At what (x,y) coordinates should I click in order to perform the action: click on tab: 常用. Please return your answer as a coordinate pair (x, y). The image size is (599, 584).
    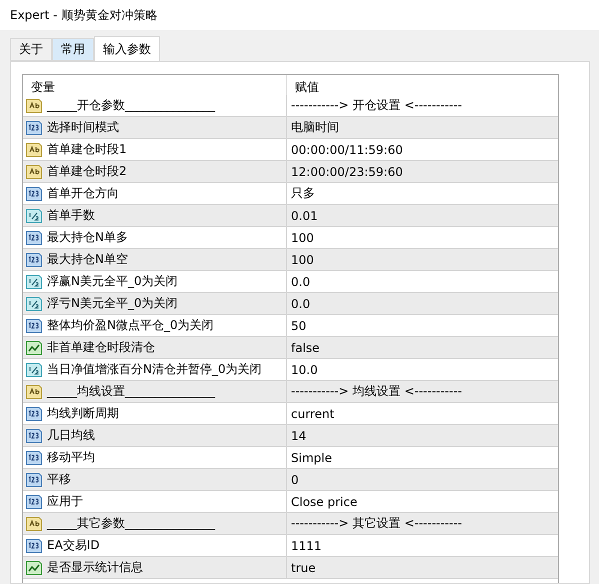
    Looking at the image, I should click on (73, 49).